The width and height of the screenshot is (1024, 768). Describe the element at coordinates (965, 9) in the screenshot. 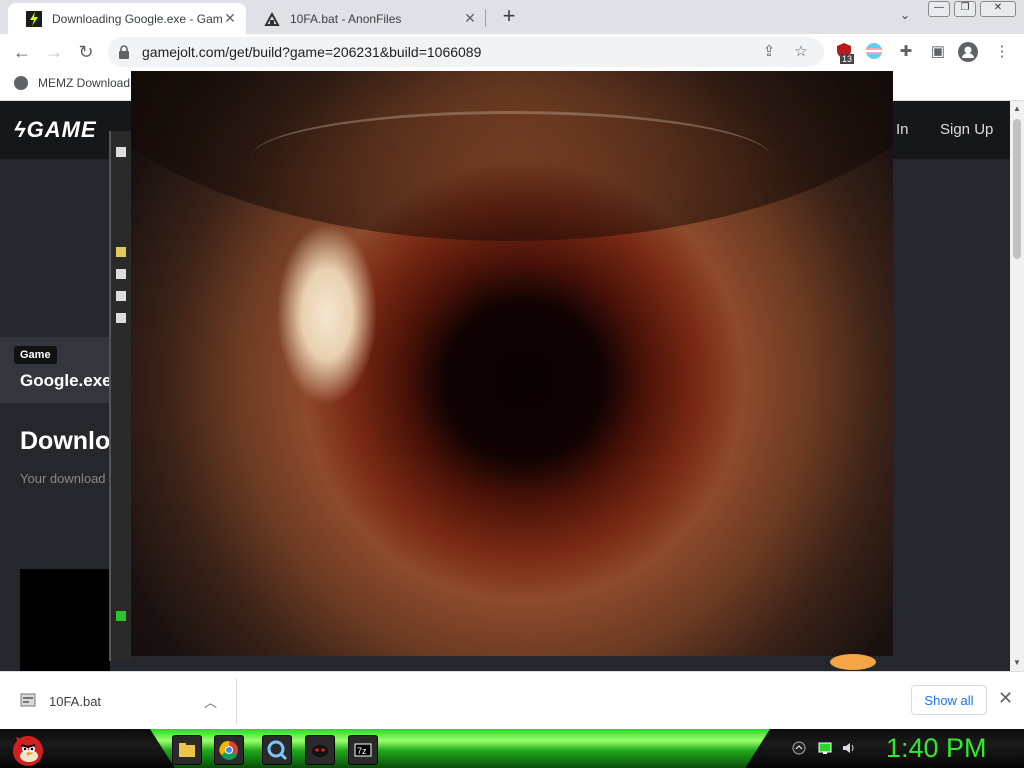

I see `restore-button: ❐` at that location.